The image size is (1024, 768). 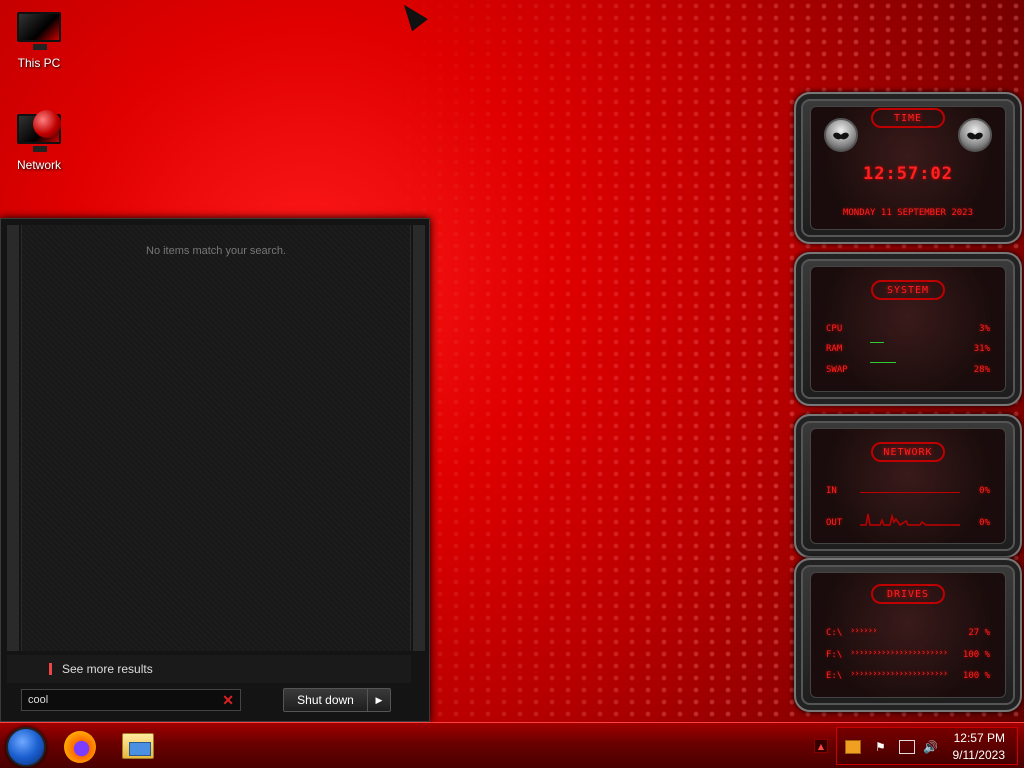 I want to click on network-out-graph, so click(x=910, y=519).